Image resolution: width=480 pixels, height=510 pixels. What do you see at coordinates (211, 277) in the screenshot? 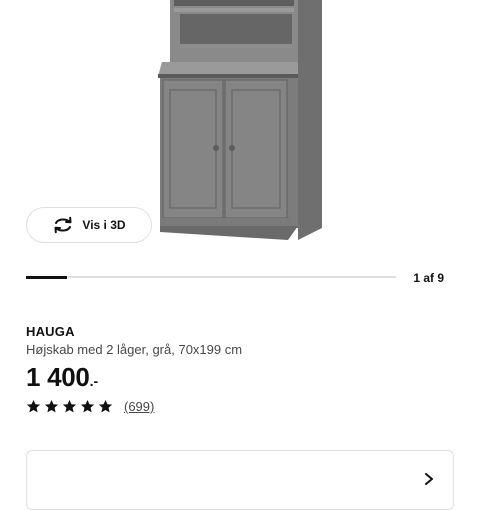
I see `gallery-progress-bar` at bounding box center [211, 277].